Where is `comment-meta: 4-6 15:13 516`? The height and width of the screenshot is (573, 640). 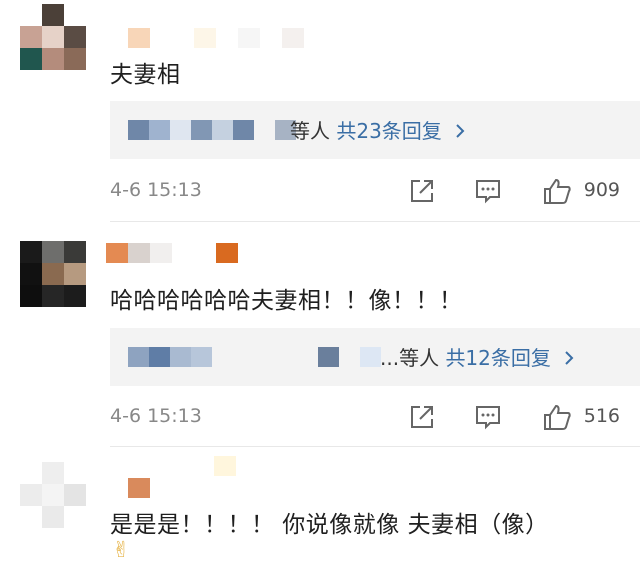
comment-meta: 4-6 15:13 516 is located at coordinates (370, 418).